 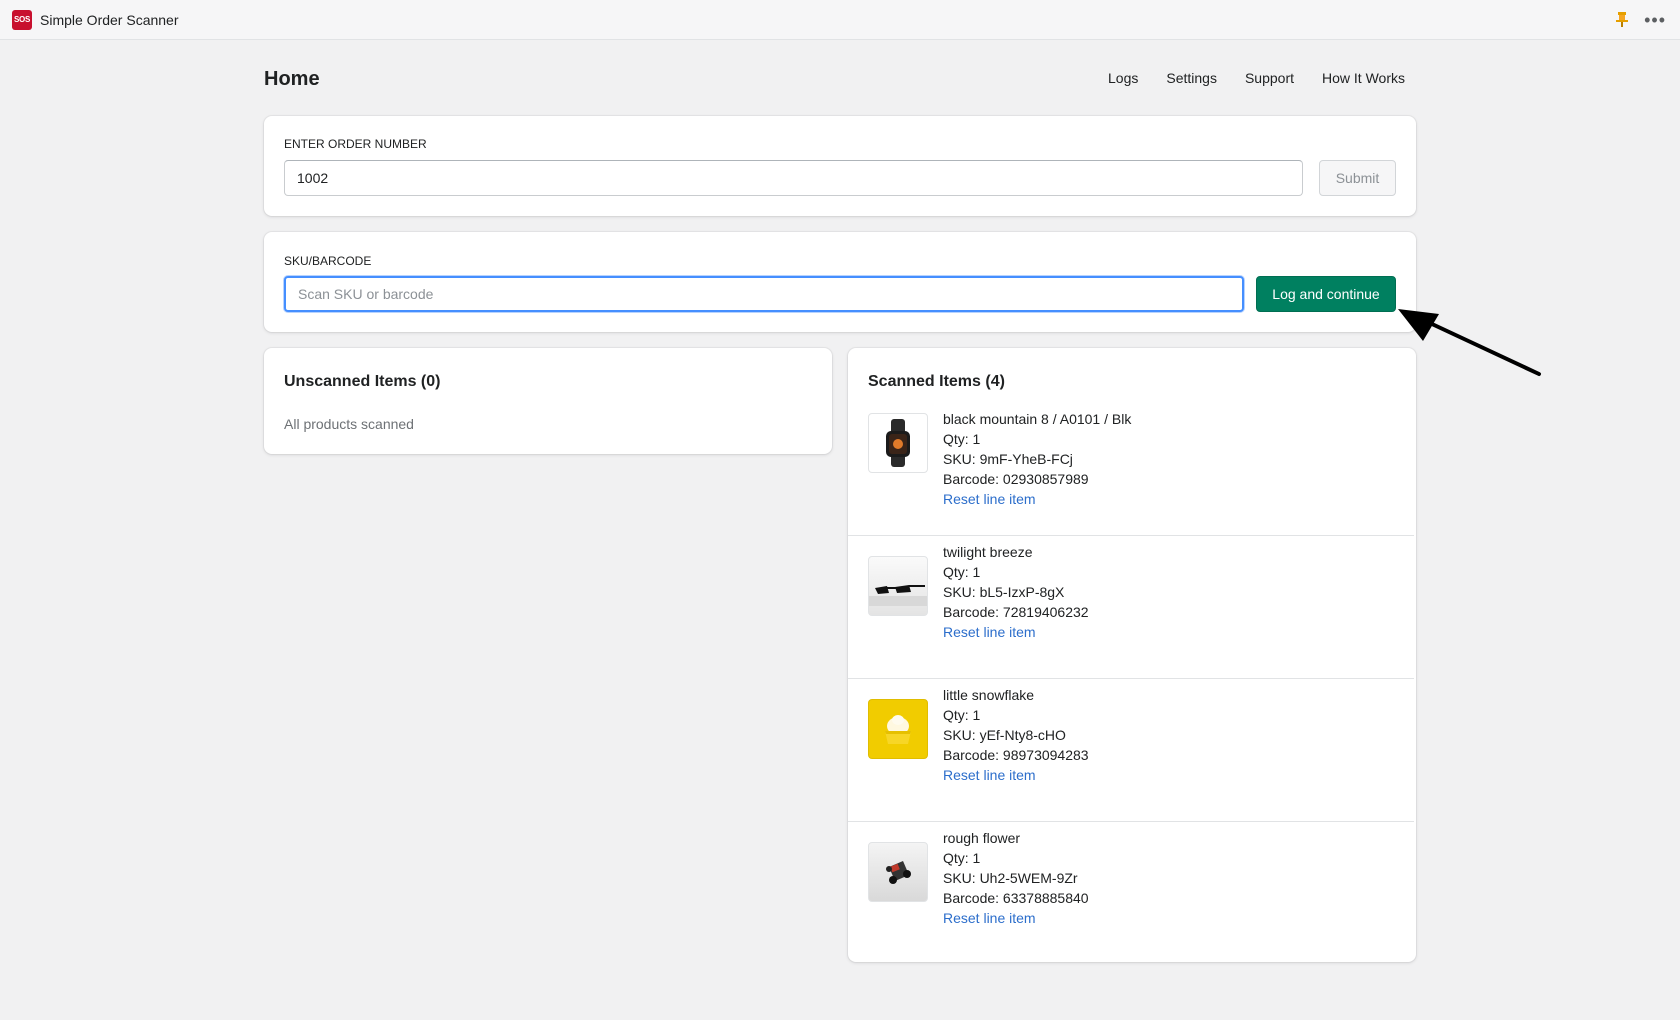 I want to click on item-name: little snowflake, so click(x=989, y=695).